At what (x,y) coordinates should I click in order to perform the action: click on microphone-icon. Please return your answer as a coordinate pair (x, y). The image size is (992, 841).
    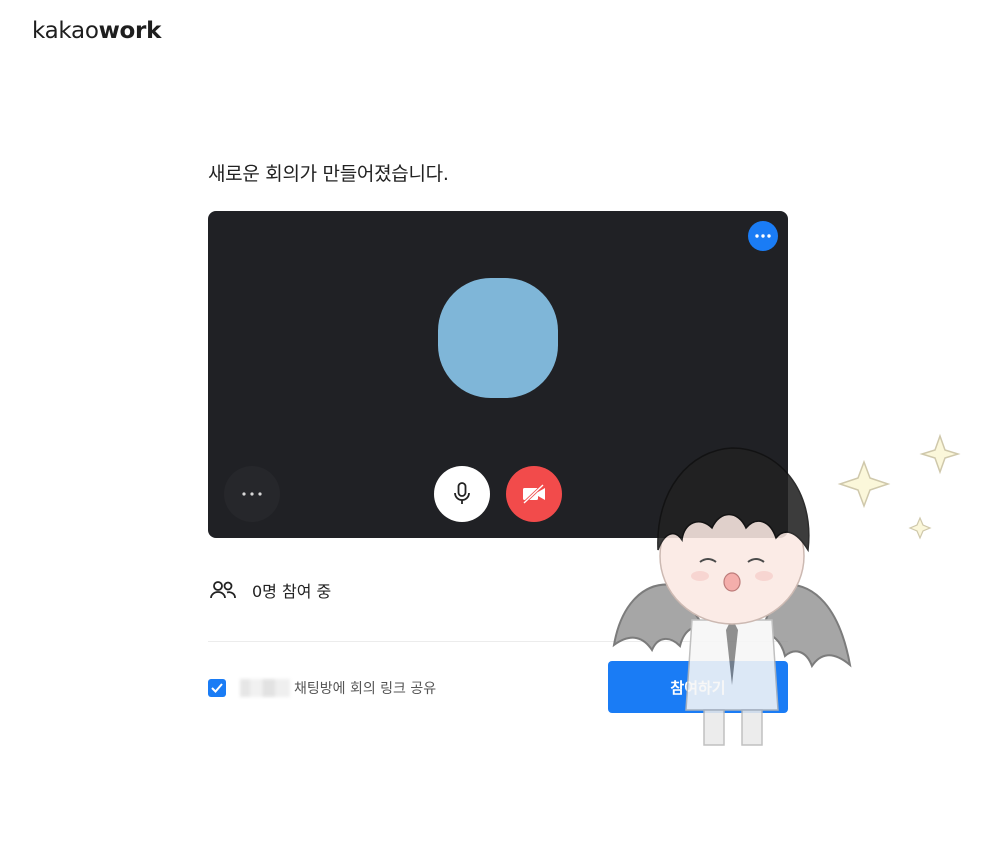
    Looking at the image, I should click on (462, 493).